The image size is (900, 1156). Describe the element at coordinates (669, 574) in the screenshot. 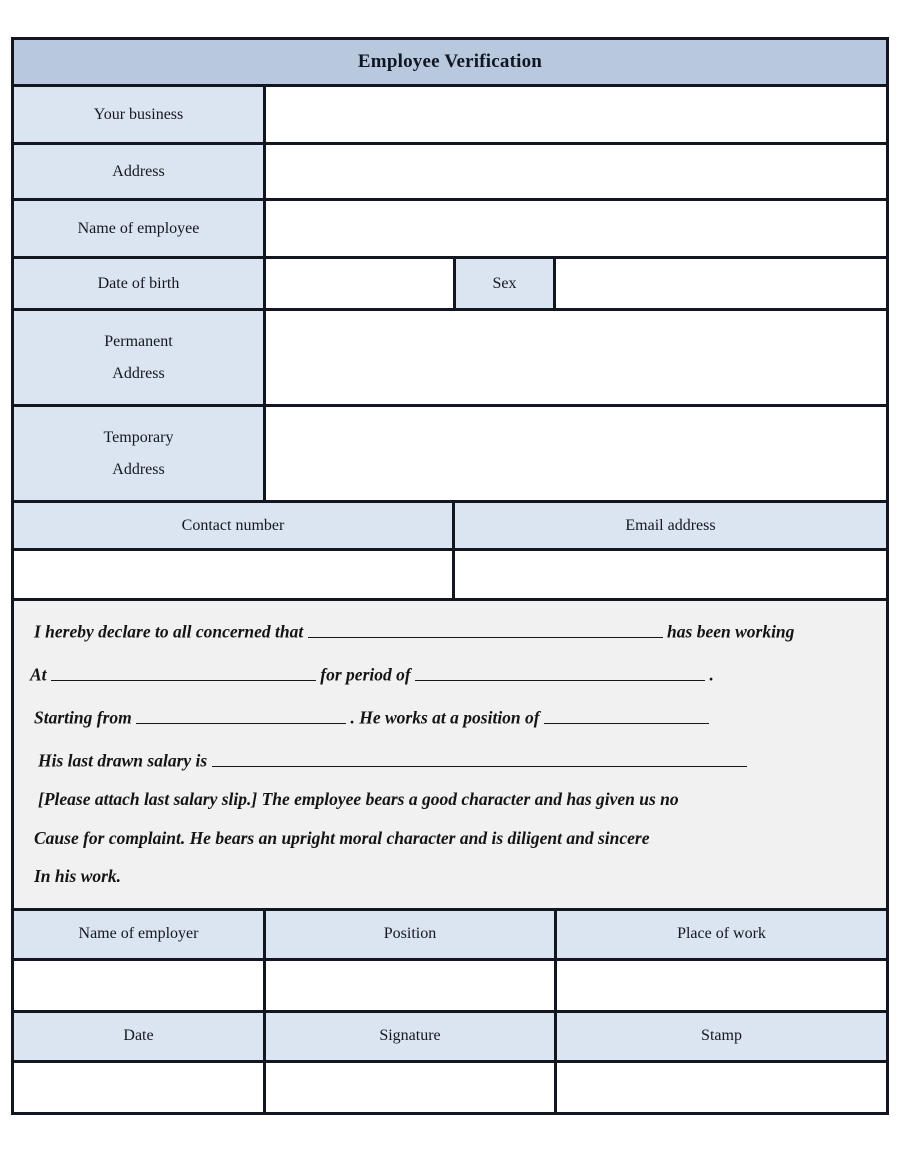

I see `input-email-address` at that location.